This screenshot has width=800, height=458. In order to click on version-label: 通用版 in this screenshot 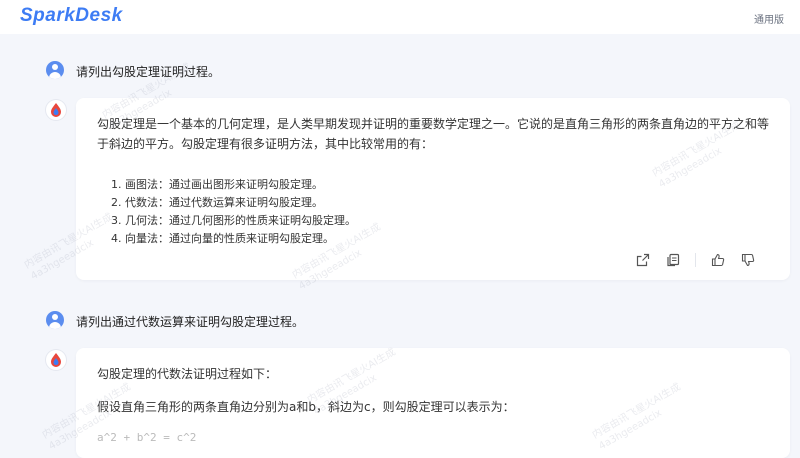, I will do `click(769, 18)`.